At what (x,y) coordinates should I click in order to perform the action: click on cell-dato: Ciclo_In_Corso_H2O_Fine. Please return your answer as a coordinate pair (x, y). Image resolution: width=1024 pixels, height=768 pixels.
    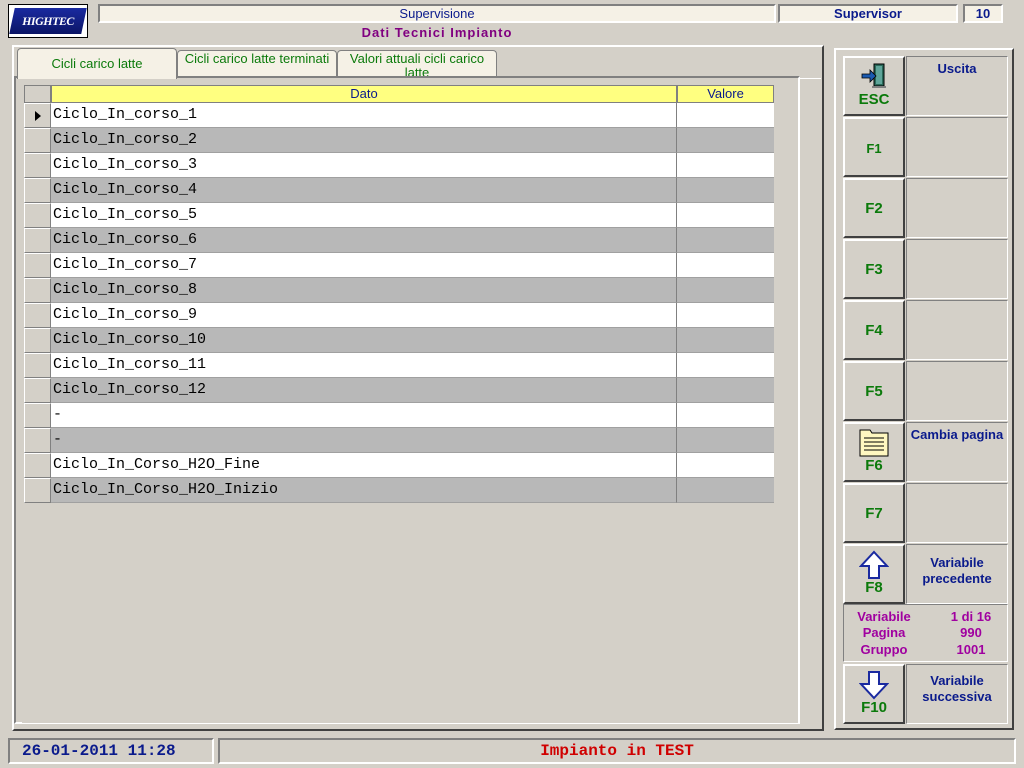
    Looking at the image, I should click on (364, 465).